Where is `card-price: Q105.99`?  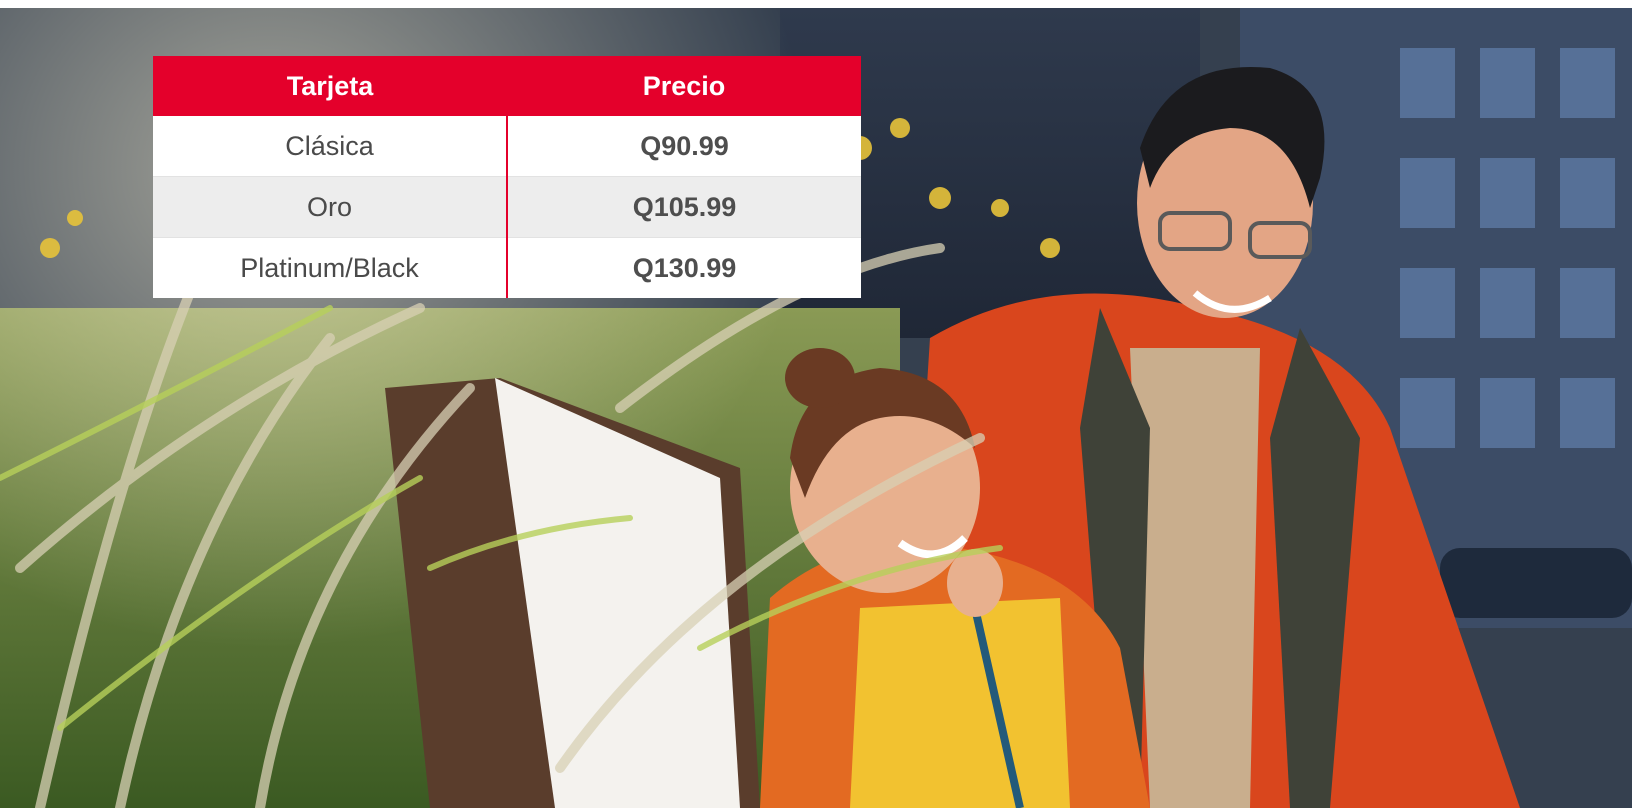
card-price: Q105.99 is located at coordinates (684, 207).